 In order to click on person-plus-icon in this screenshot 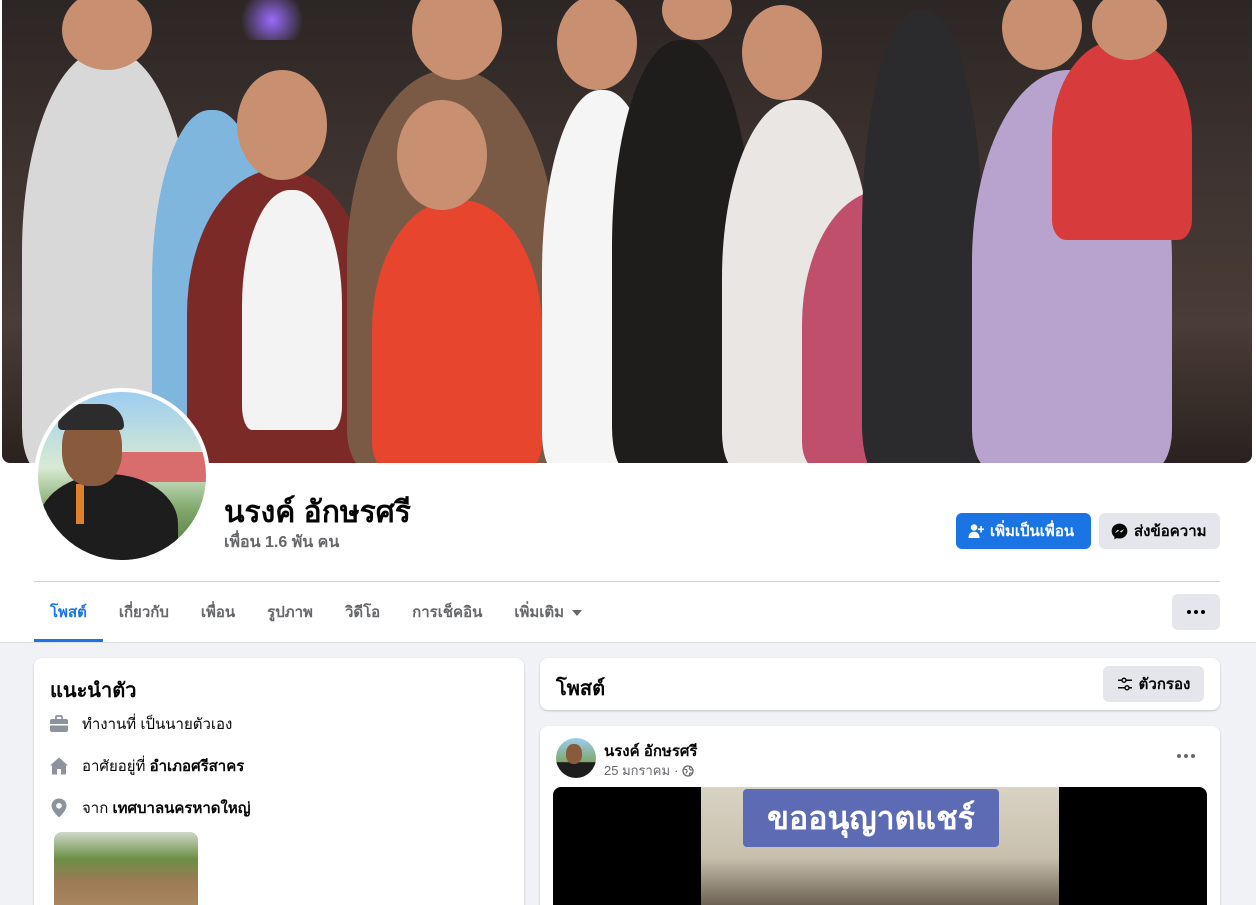, I will do `click(976, 531)`.